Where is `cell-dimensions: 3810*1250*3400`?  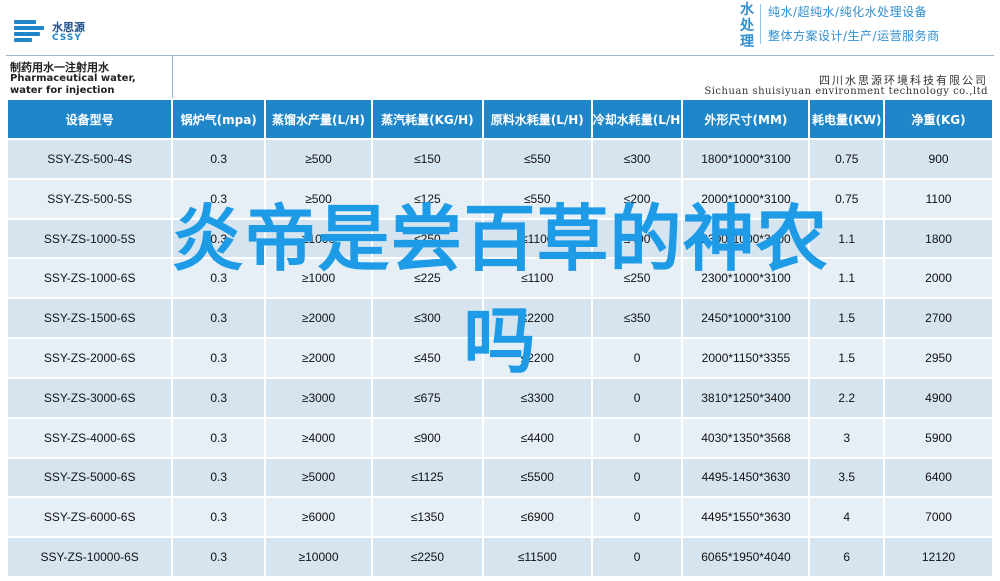 cell-dimensions: 3810*1250*3400 is located at coordinates (746, 397).